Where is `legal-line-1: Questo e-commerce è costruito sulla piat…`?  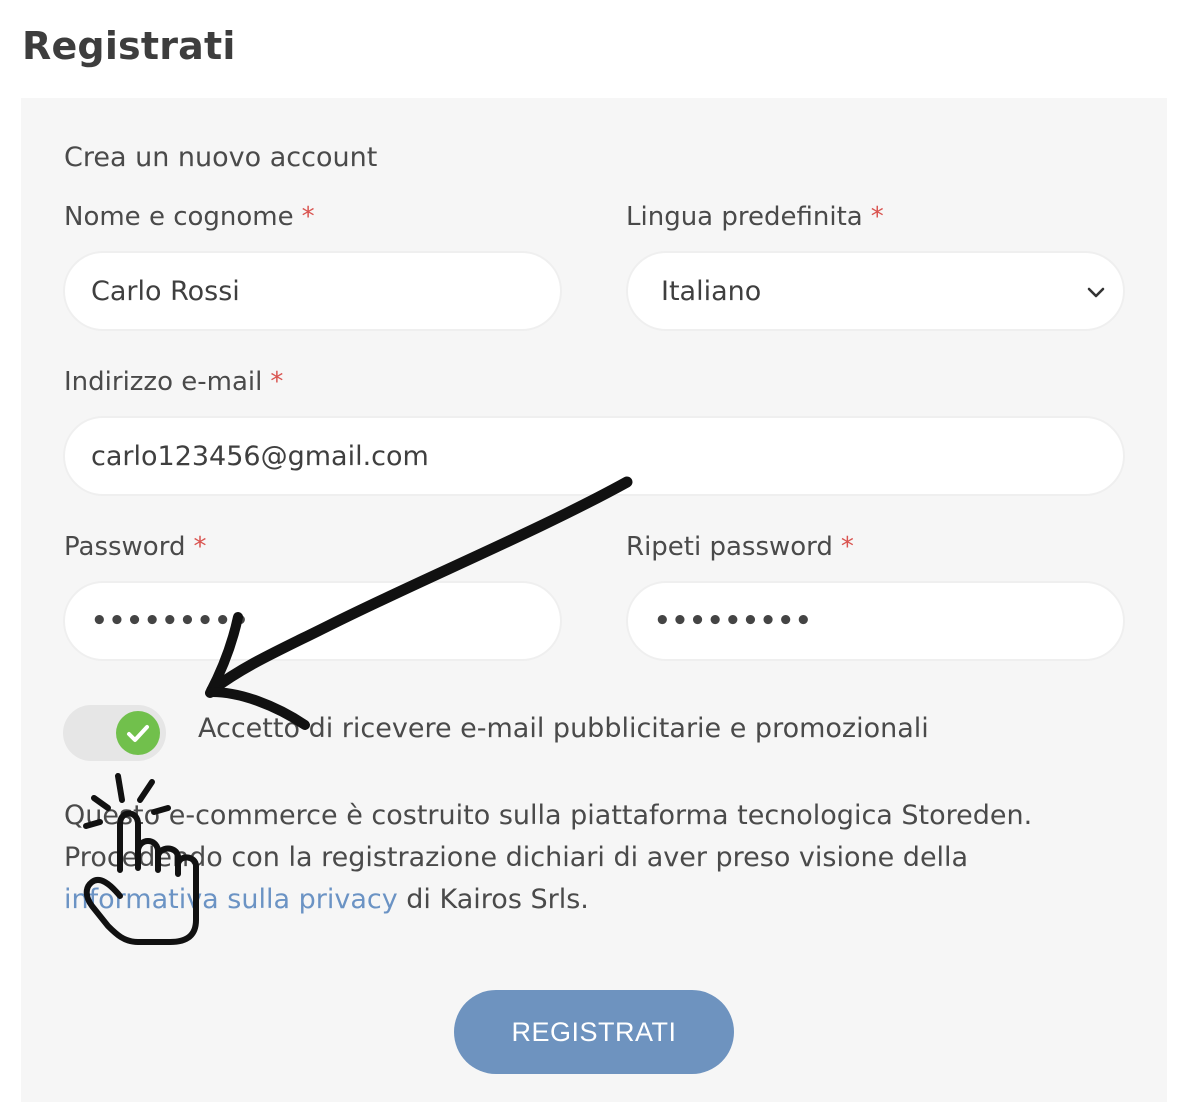
legal-line-1: Questo e-commerce è costruito sulla piat… is located at coordinates (548, 815).